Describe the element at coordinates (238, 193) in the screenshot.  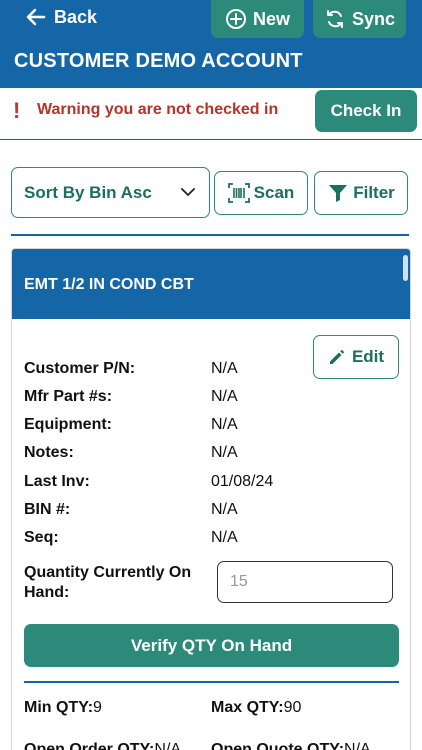
I see `barcode-scan-icon` at that location.